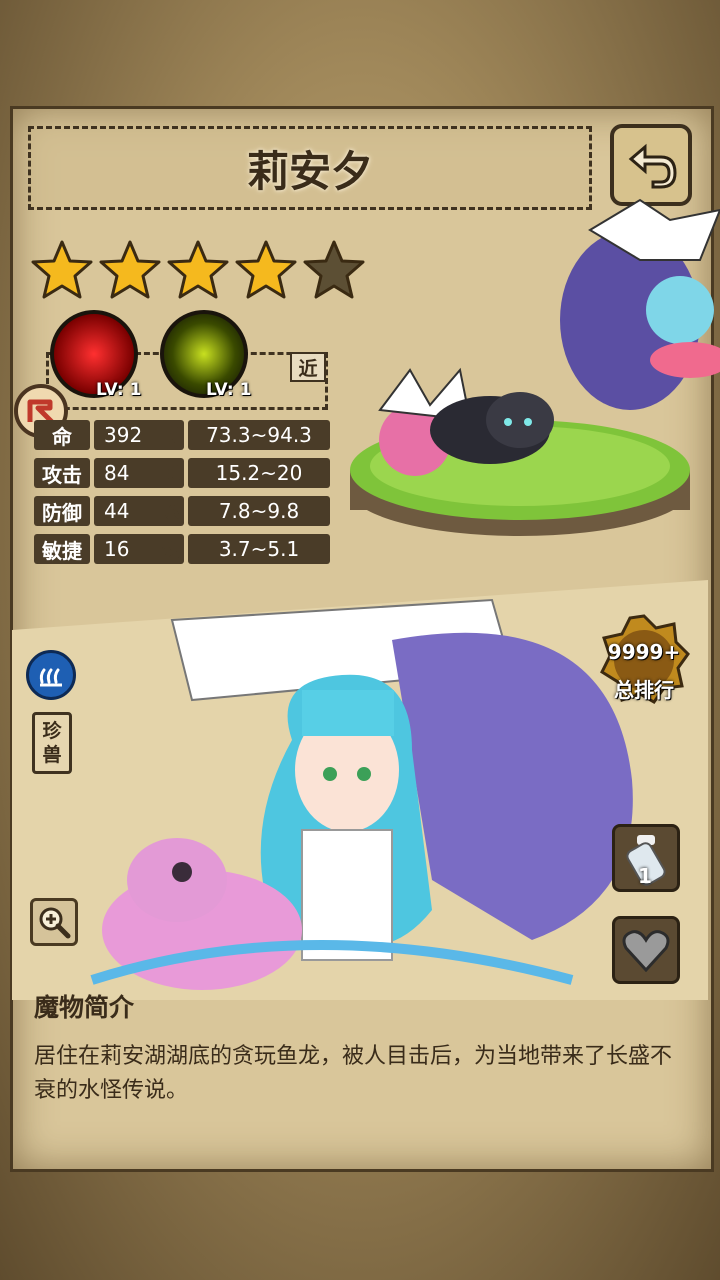 The image size is (720, 1280). I want to click on stat-growth-range: 3.7~5.1, so click(259, 549).